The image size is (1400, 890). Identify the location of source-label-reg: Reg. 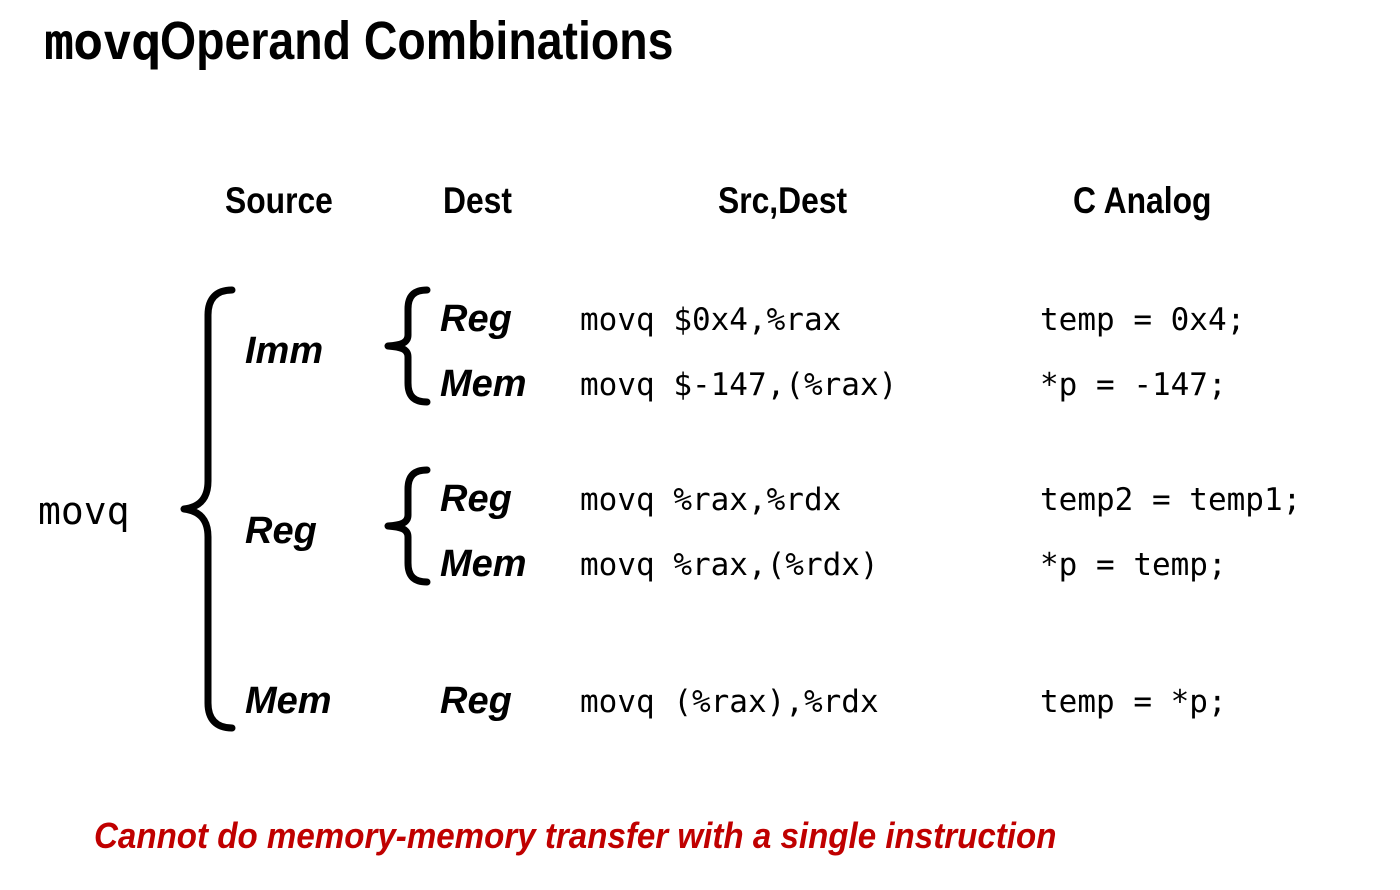
(281, 531).